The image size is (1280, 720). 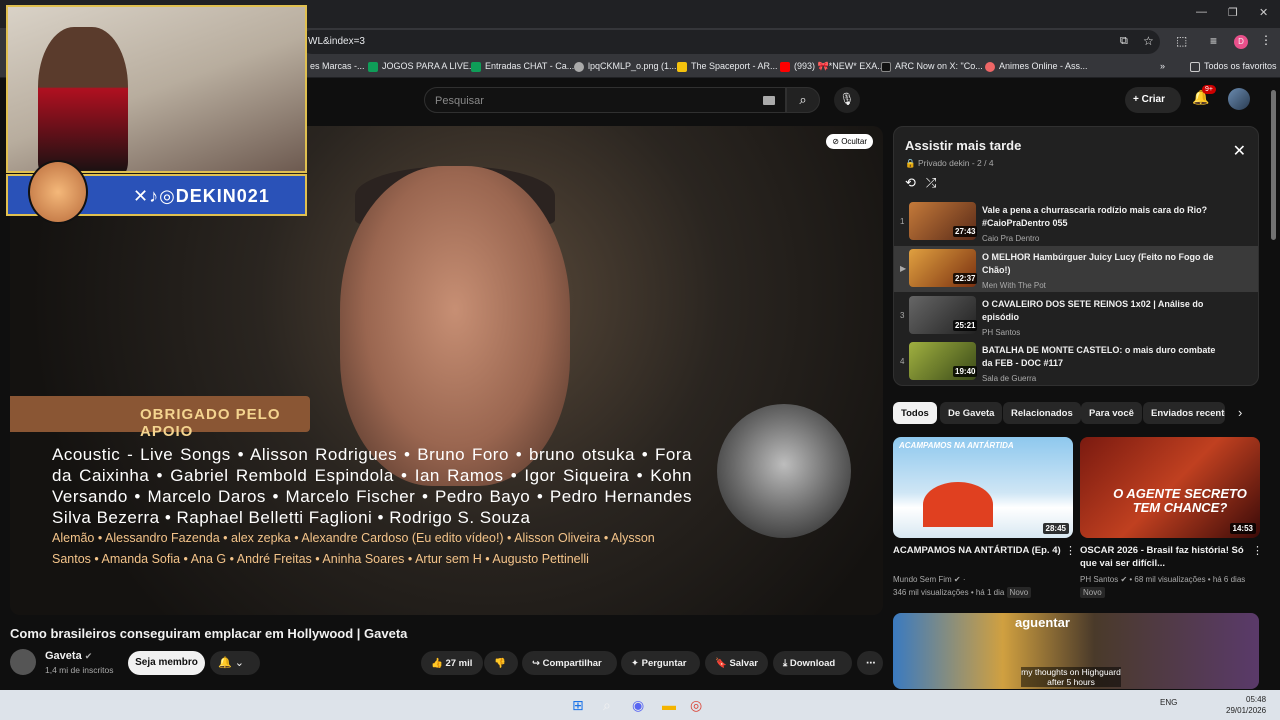 What do you see at coordinates (1239, 151) in the screenshot?
I see `close-icon: ✕` at bounding box center [1239, 151].